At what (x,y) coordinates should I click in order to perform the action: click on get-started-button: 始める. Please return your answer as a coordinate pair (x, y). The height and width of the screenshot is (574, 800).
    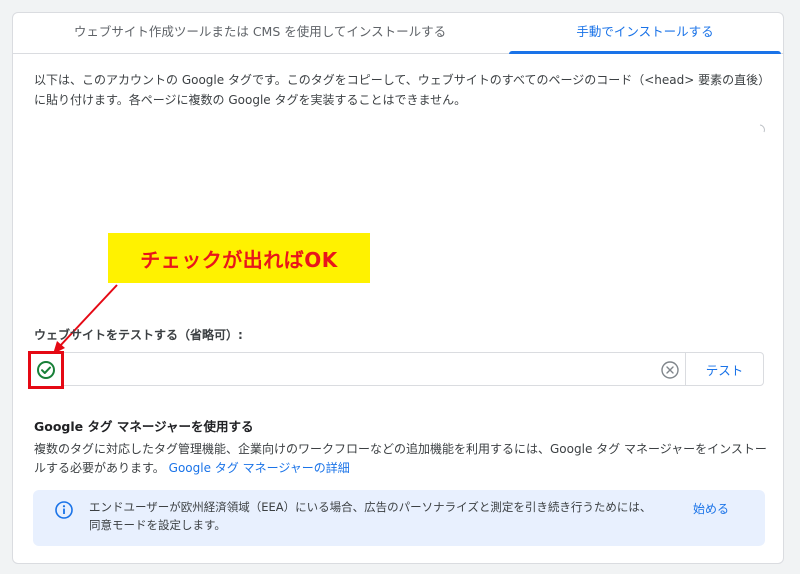
    Looking at the image, I should click on (711, 508).